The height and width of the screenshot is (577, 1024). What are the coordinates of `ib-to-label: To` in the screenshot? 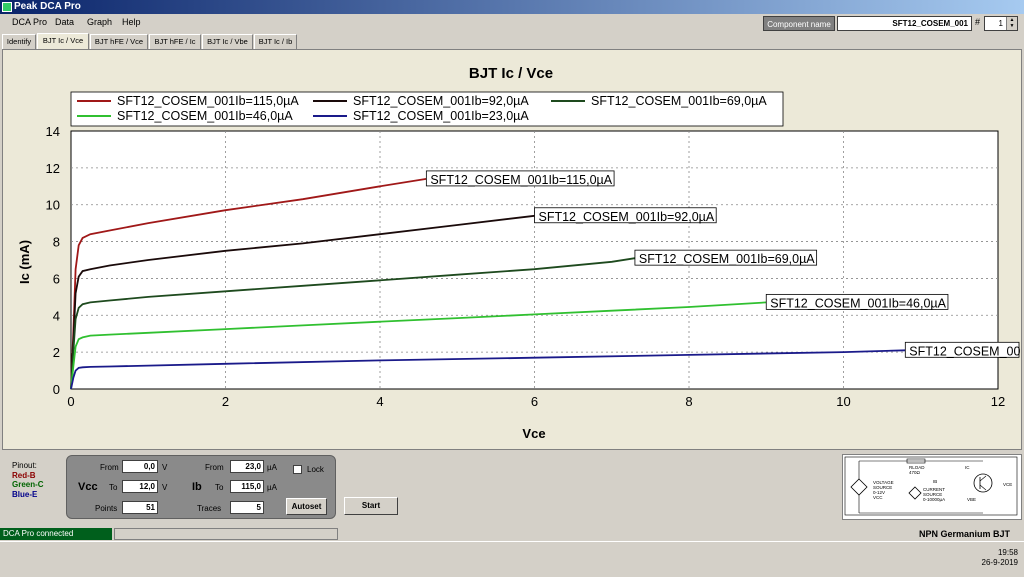 It's located at (219, 487).